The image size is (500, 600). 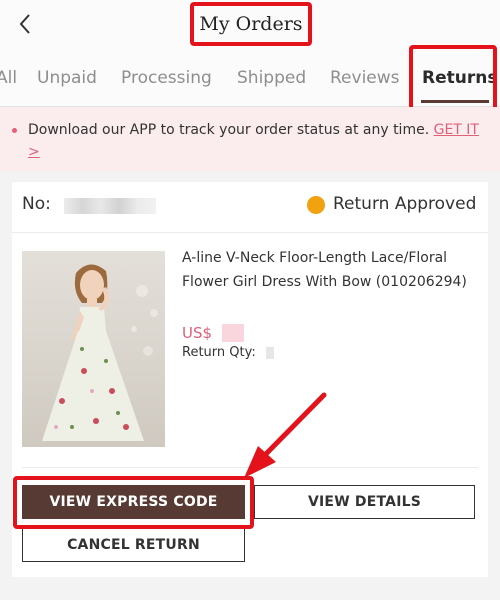 I want to click on back-button, so click(x=25, y=24).